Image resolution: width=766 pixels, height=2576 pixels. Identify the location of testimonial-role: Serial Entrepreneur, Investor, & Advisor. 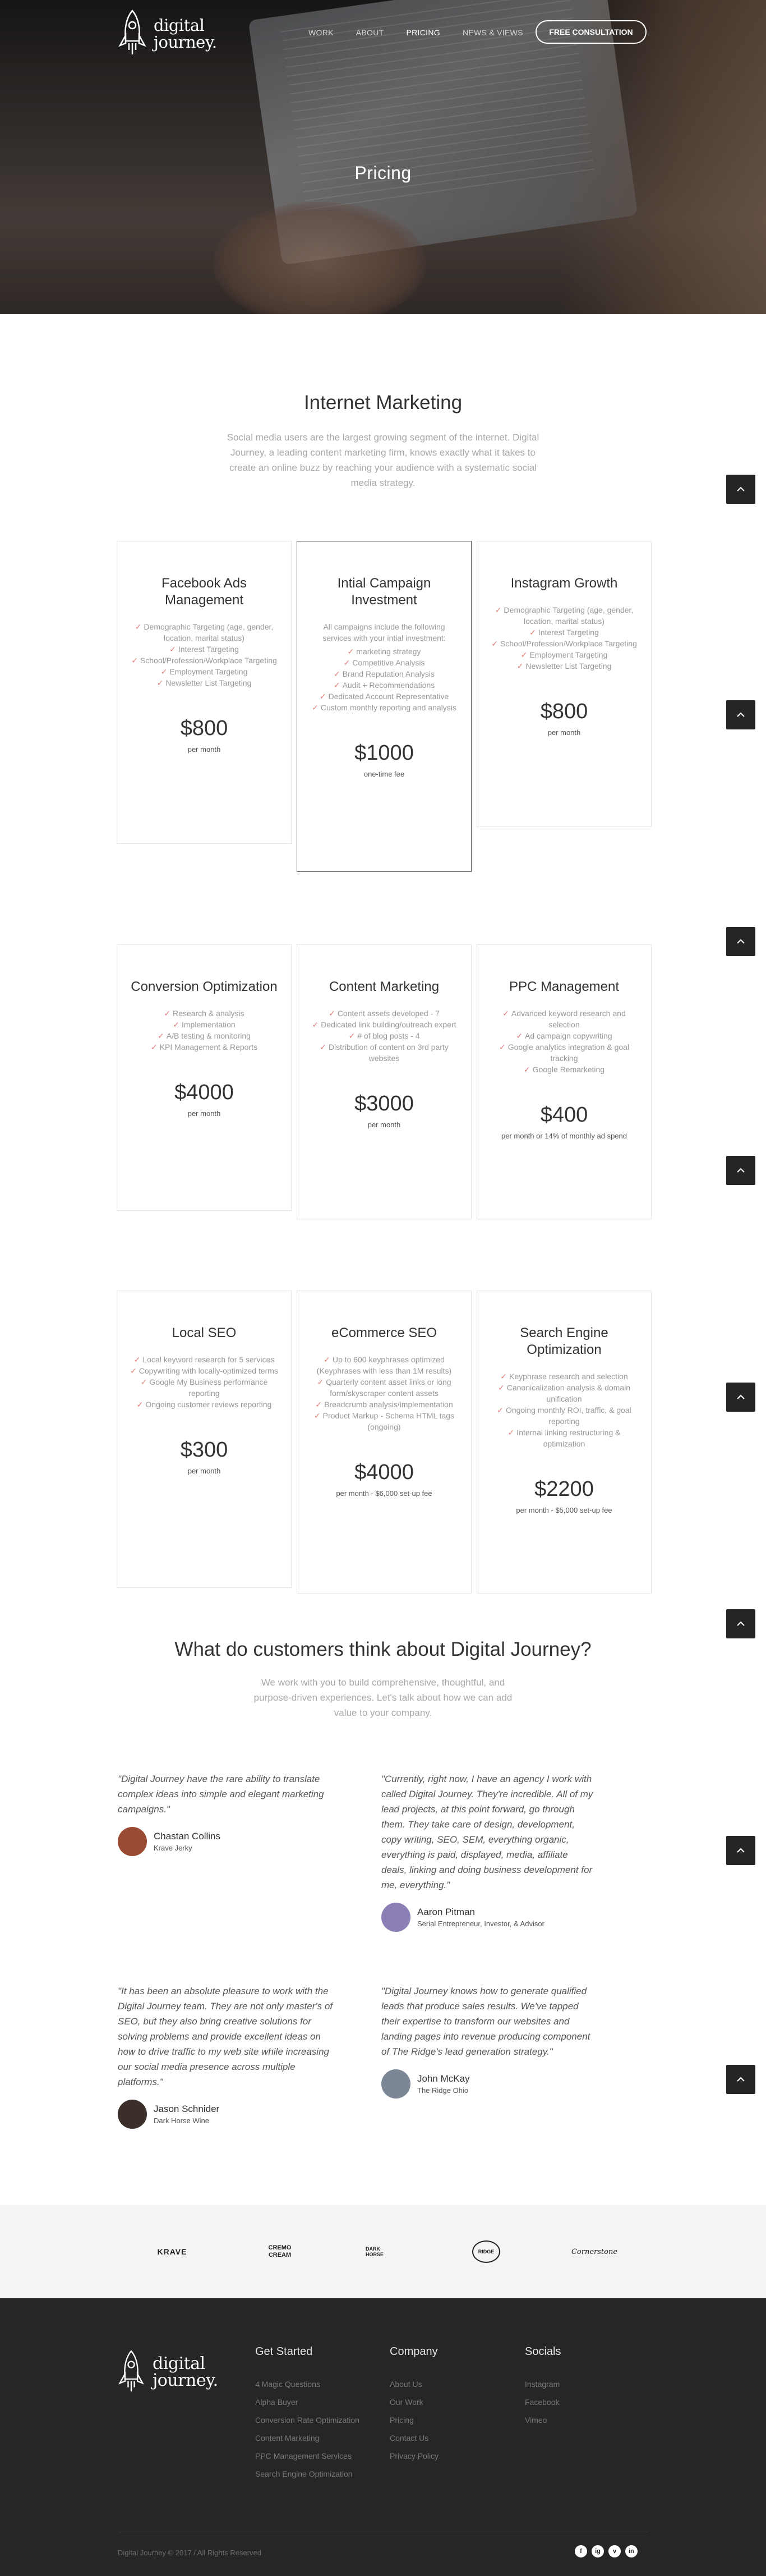
(480, 1924).